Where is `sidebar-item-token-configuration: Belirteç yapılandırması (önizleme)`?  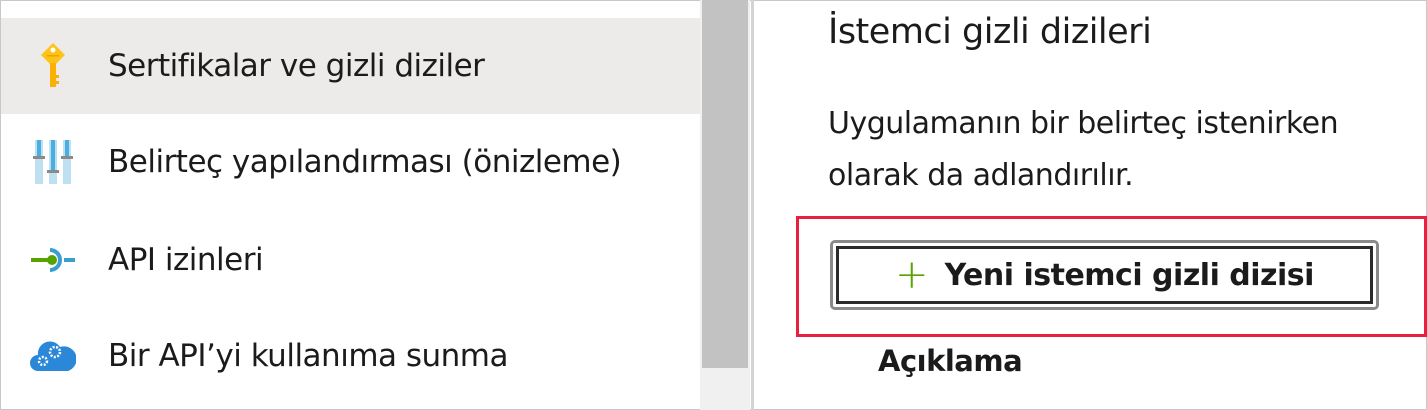
sidebar-item-token-configuration: Belirteç yapılandırması (önizleme) is located at coordinates (350, 162).